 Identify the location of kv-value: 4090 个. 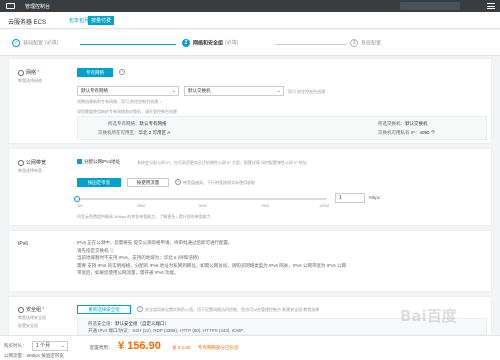
(427, 132).